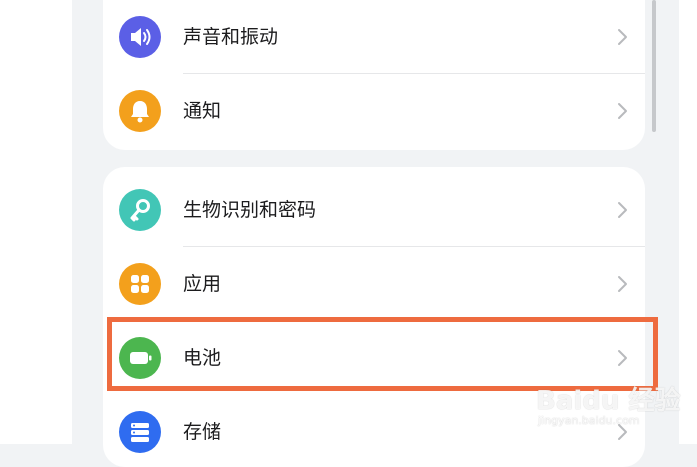 The height and width of the screenshot is (467, 697). Describe the element at coordinates (374, 37) in the screenshot. I see `settings-item-sound-vibration: 声音和振动` at that location.